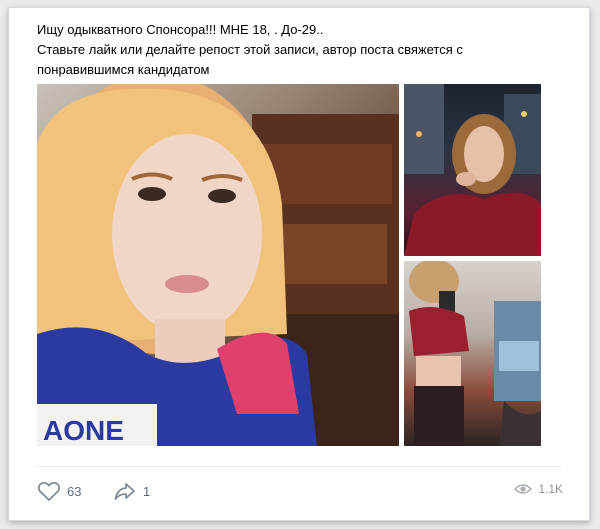  Describe the element at coordinates (147, 491) in the screenshot. I see `share-count: 1` at that location.